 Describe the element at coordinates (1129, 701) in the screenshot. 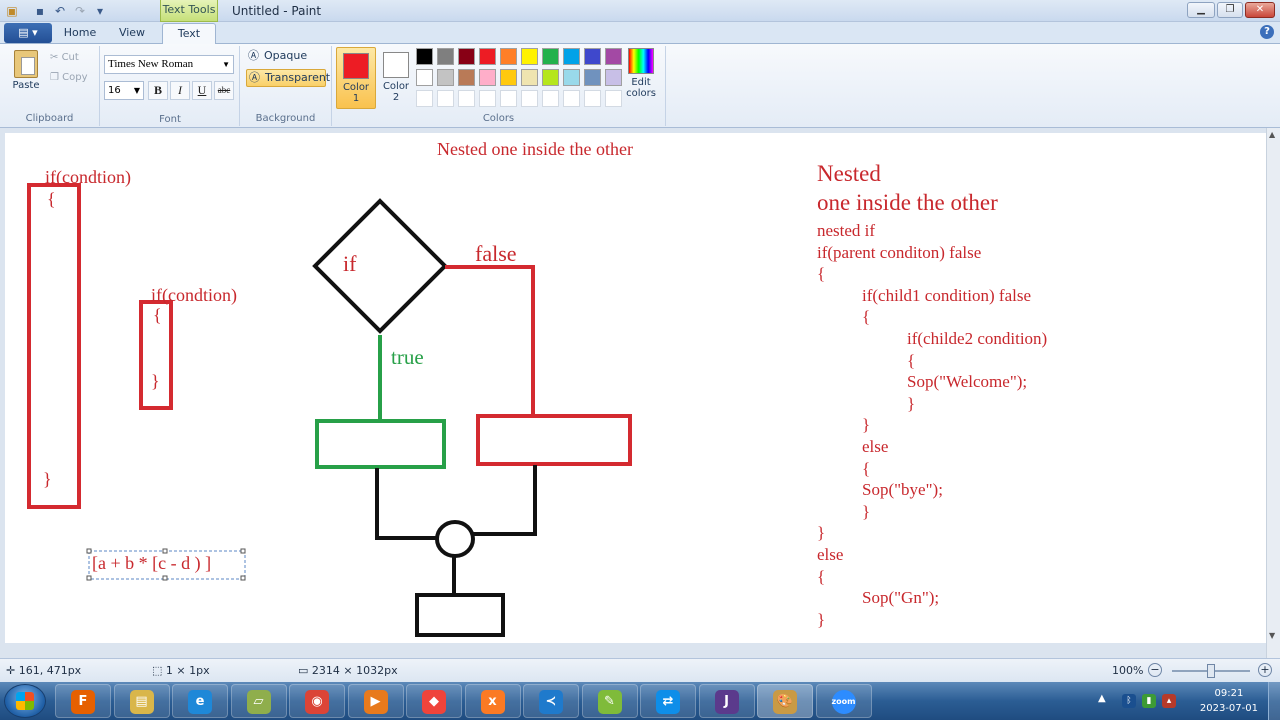

I see `bluetooth-icon: ᛒ` at that location.